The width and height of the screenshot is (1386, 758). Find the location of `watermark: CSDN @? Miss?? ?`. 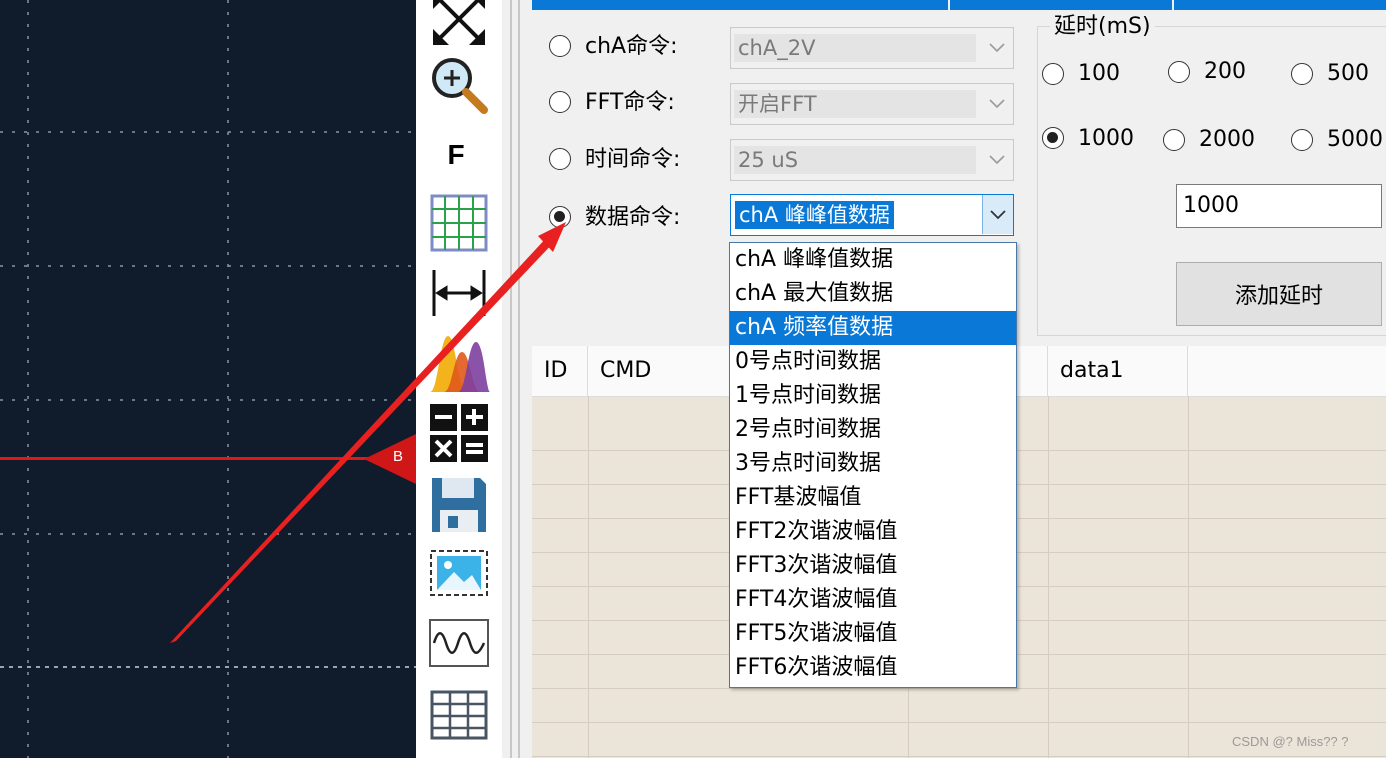

watermark: CSDN @? Miss?? ? is located at coordinates (1290, 741).